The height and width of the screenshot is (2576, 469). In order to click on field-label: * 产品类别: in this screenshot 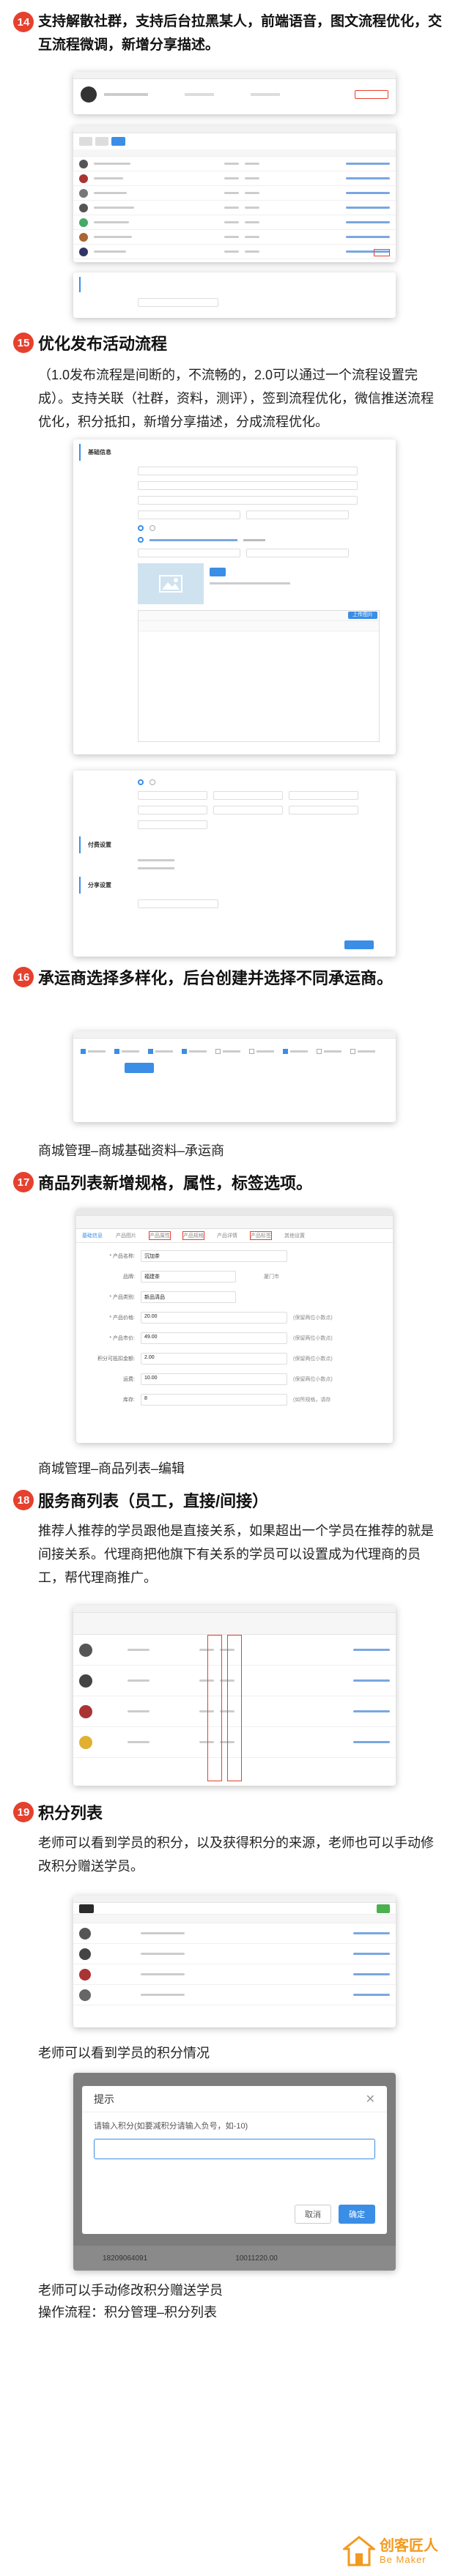, I will do `click(122, 1297)`.